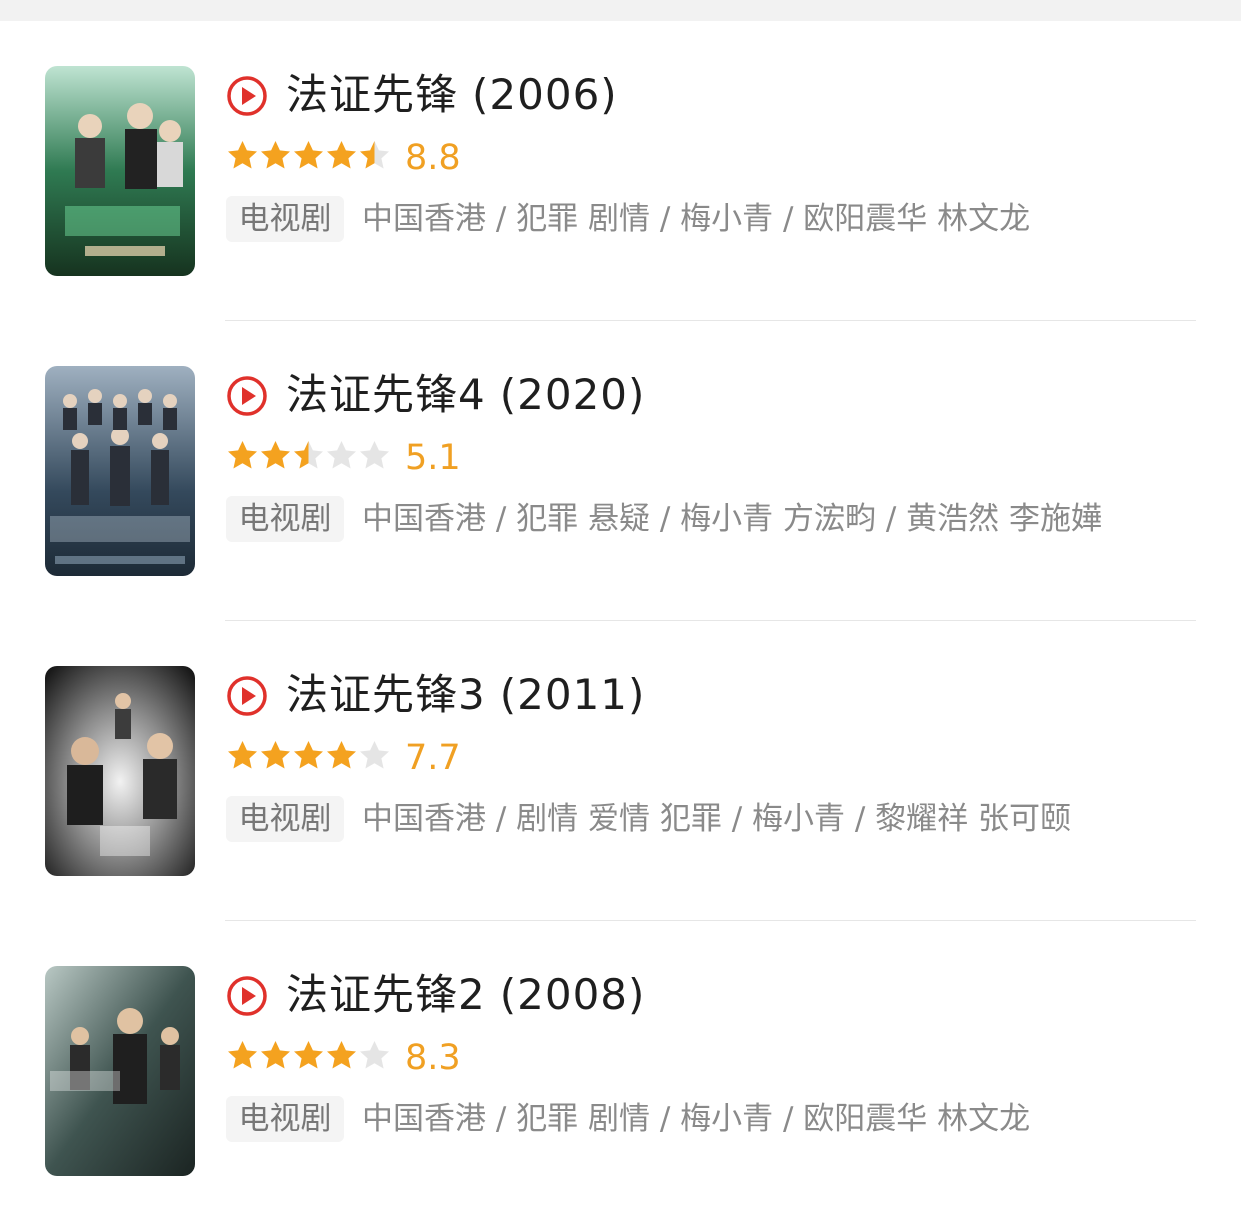 The width and height of the screenshot is (1241, 1221). I want to click on rating-score: 8.3, so click(433, 1058).